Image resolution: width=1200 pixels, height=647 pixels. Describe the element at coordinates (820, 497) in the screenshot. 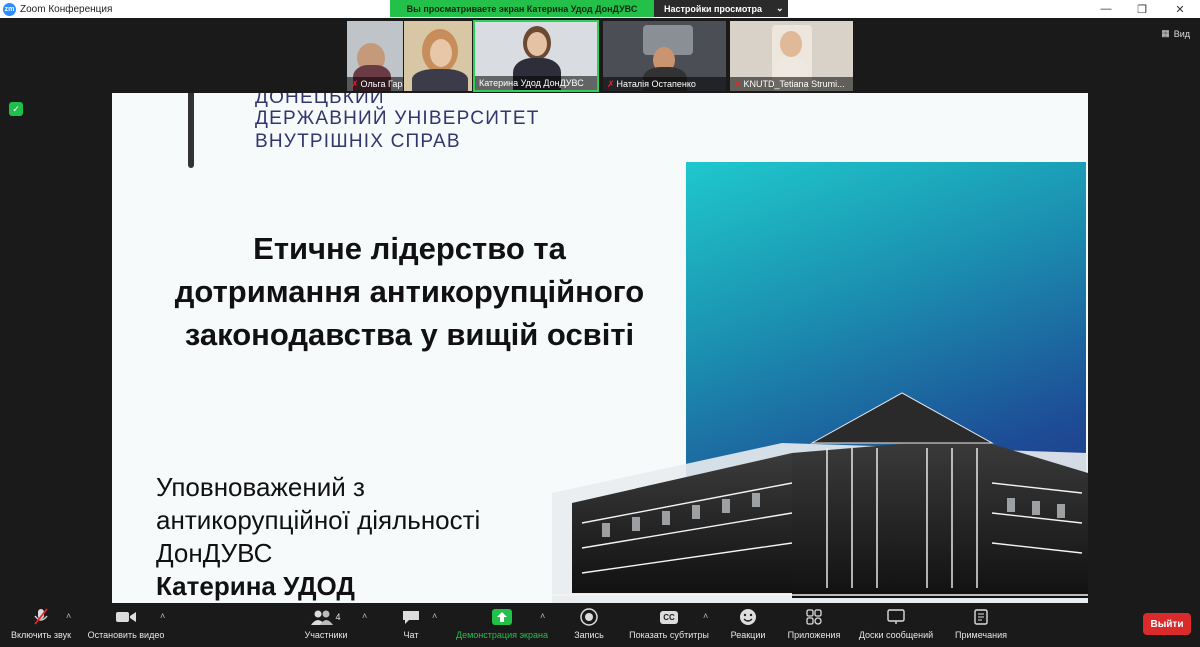

I see `university-building-illustration` at that location.